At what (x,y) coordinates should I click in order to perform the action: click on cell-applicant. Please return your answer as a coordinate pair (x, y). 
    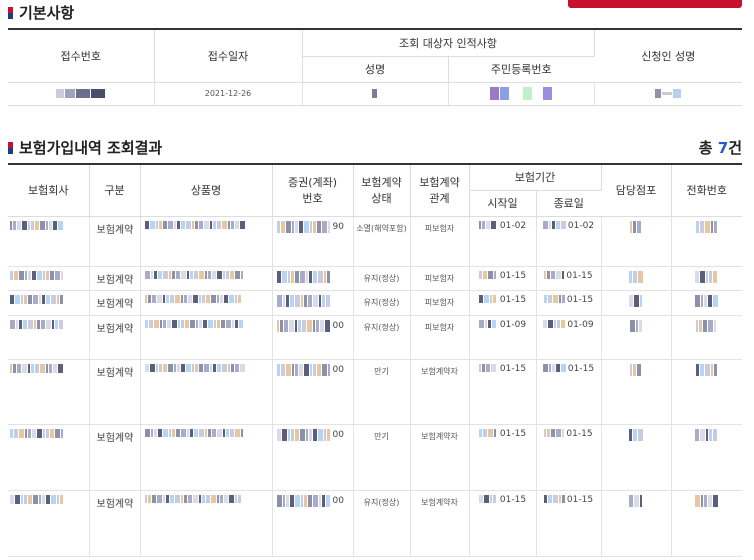
    Looking at the image, I should click on (668, 94).